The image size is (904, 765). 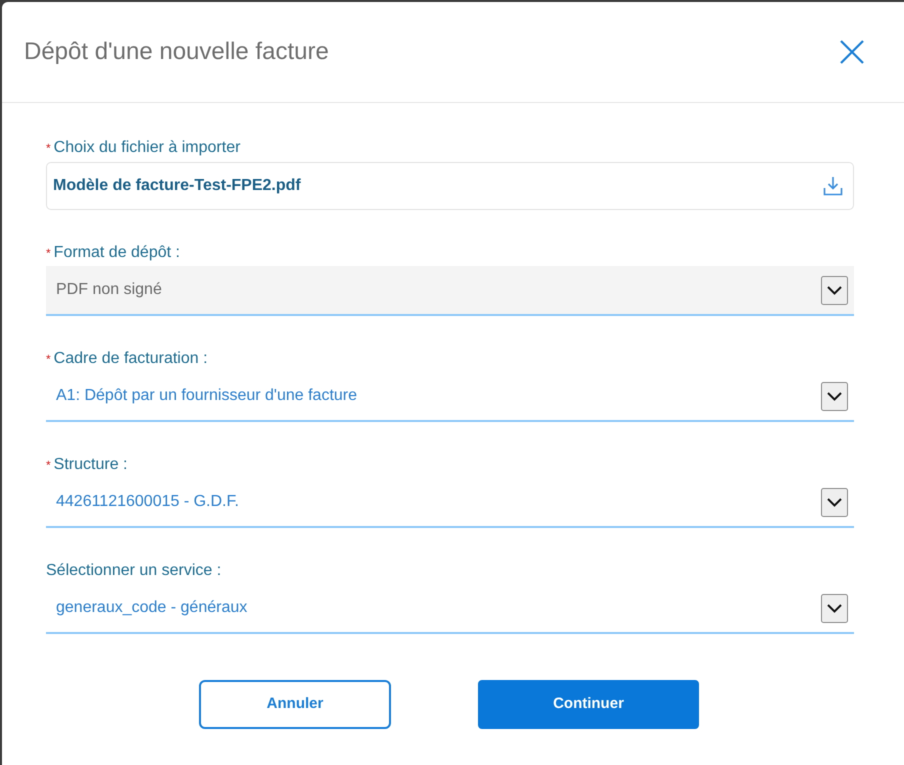 I want to click on cancel-button: Annuler, so click(x=295, y=704).